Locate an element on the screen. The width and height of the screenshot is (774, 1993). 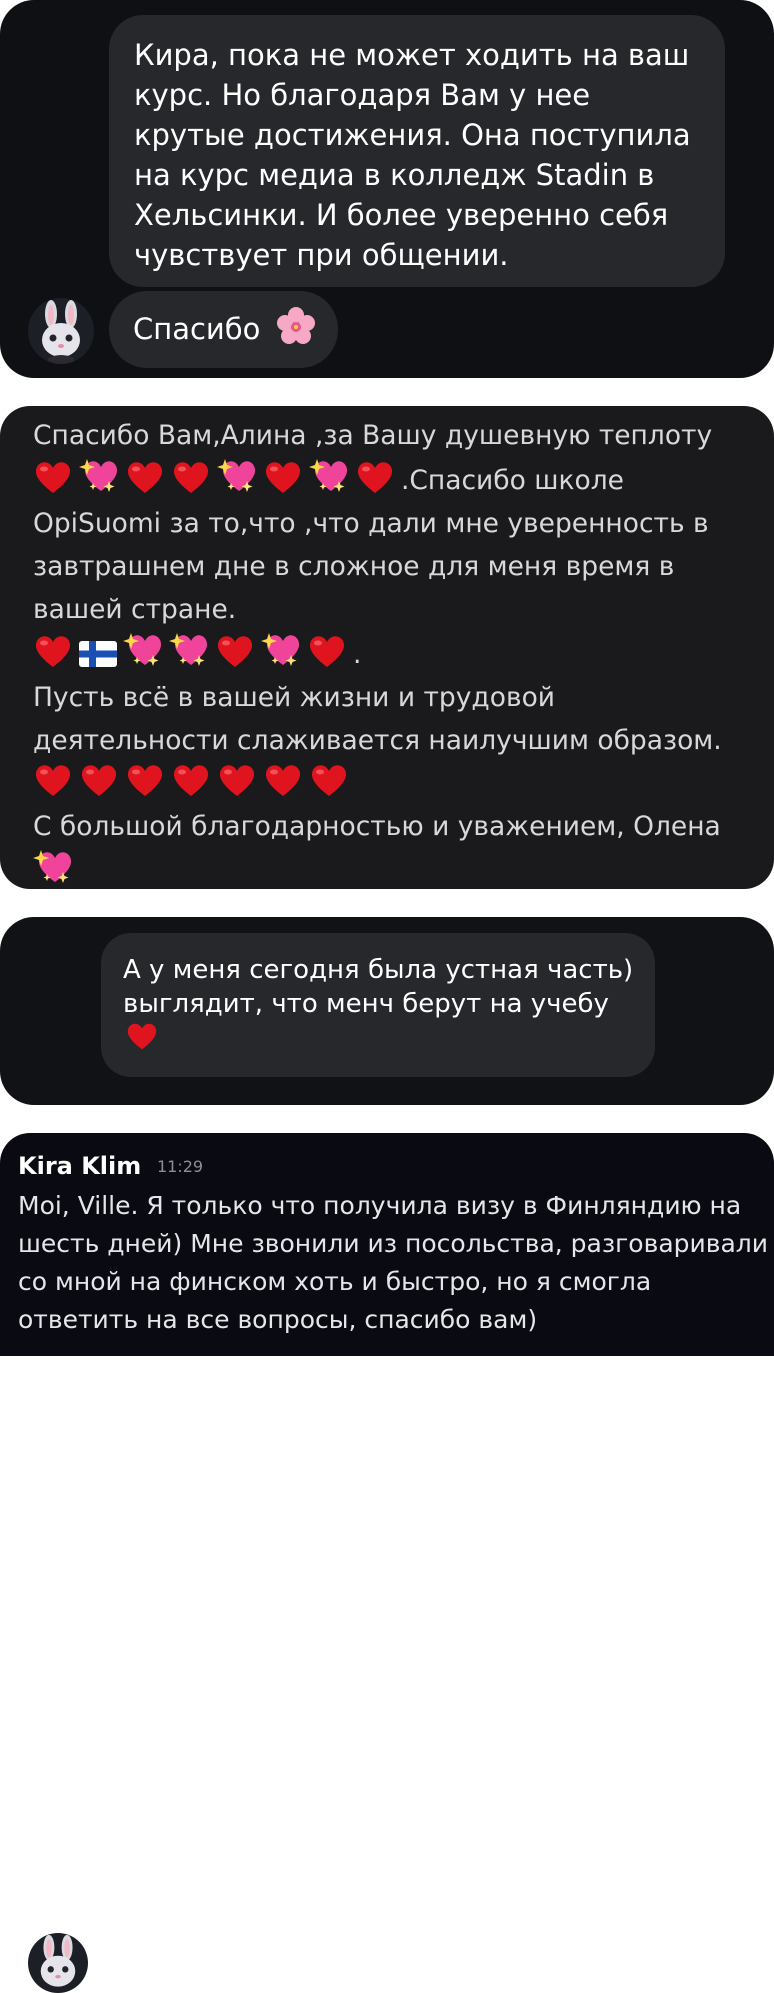
emoji-row-1: .Спасибо школе is located at coordinates (398, 479).